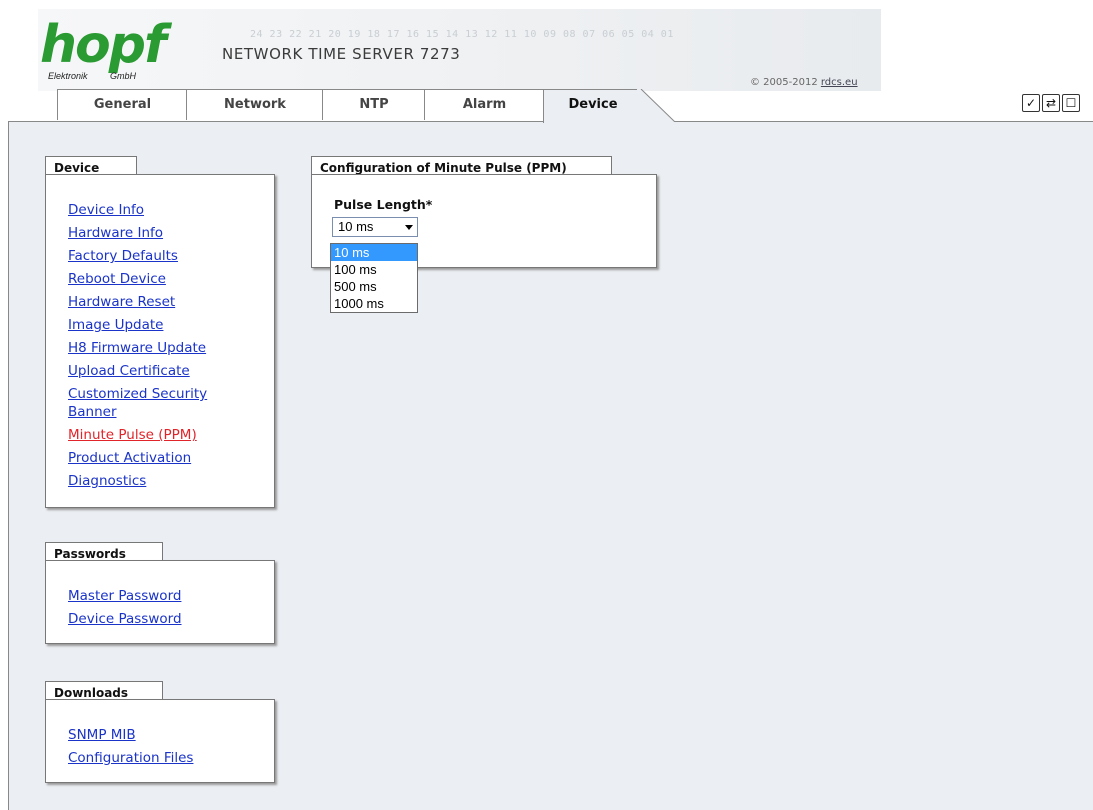 The image size is (1093, 810). What do you see at coordinates (168, 256) in the screenshot?
I see `nav-factory-defaults: Factory Defaults` at bounding box center [168, 256].